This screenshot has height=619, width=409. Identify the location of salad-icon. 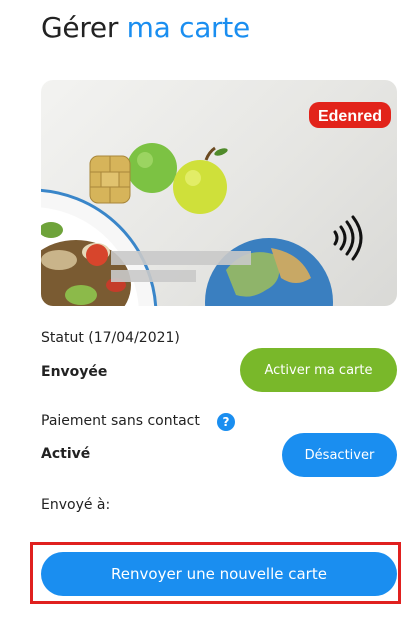
(99, 247).